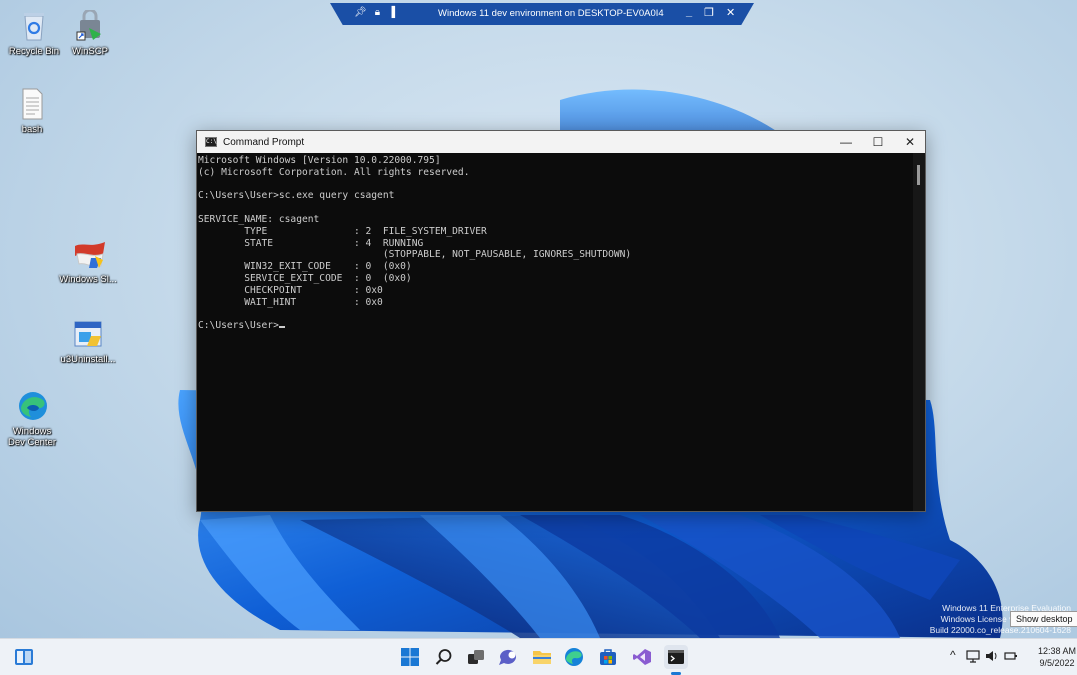 The height and width of the screenshot is (675, 1077). Describe the element at coordinates (608, 657) in the screenshot. I see `store-icon` at that location.